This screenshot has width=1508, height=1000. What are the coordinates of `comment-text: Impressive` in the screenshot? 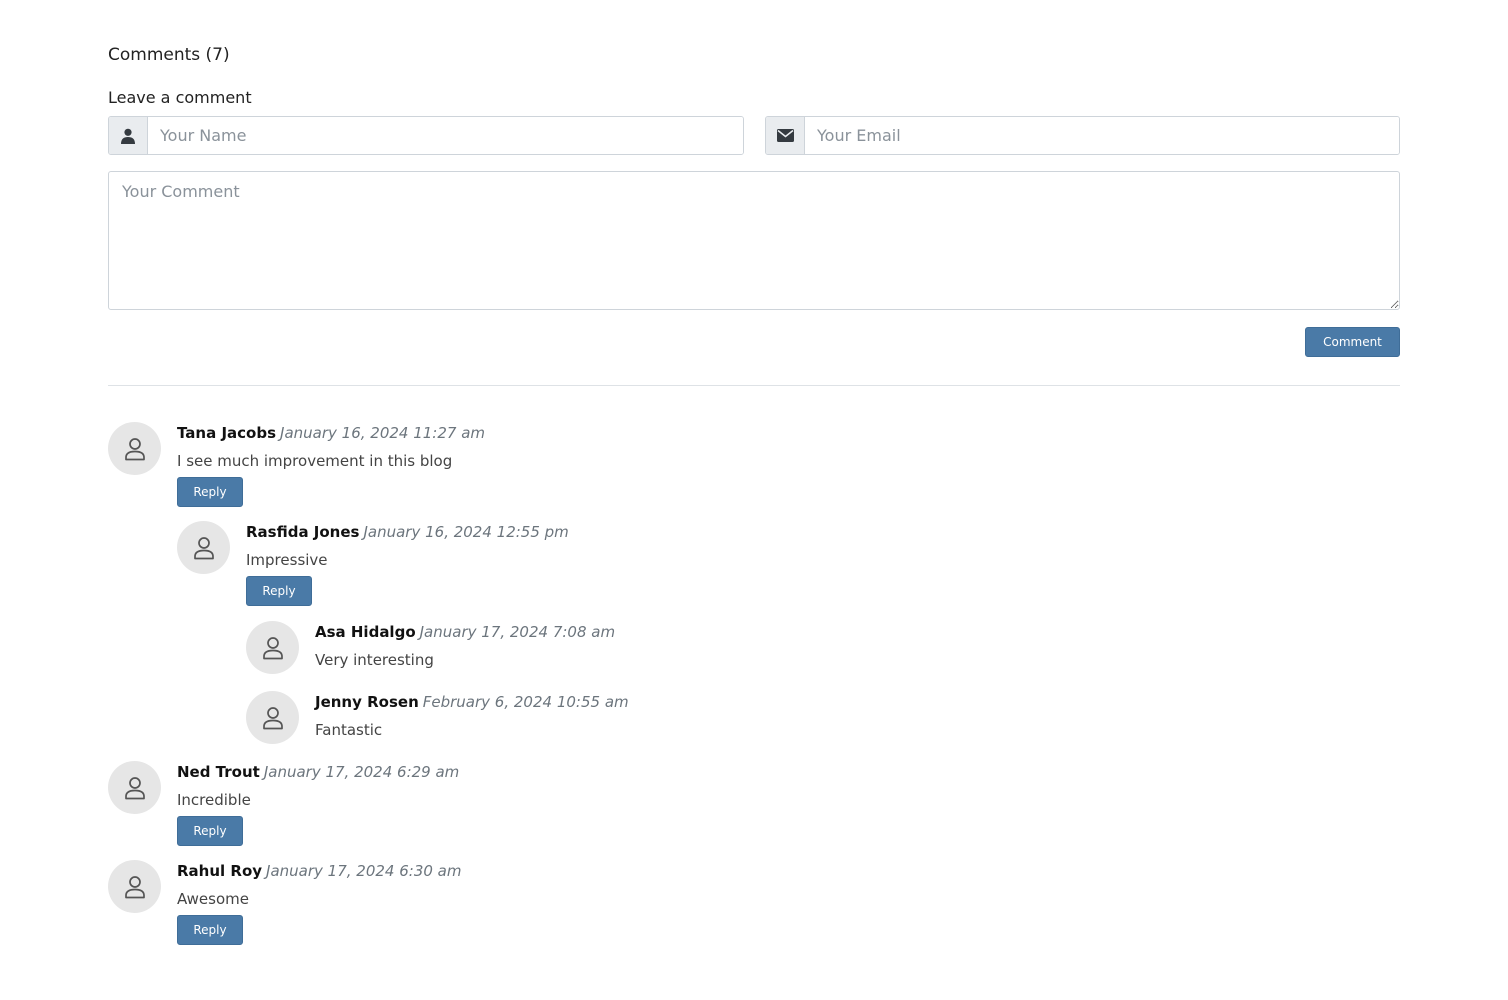 It's located at (287, 560).